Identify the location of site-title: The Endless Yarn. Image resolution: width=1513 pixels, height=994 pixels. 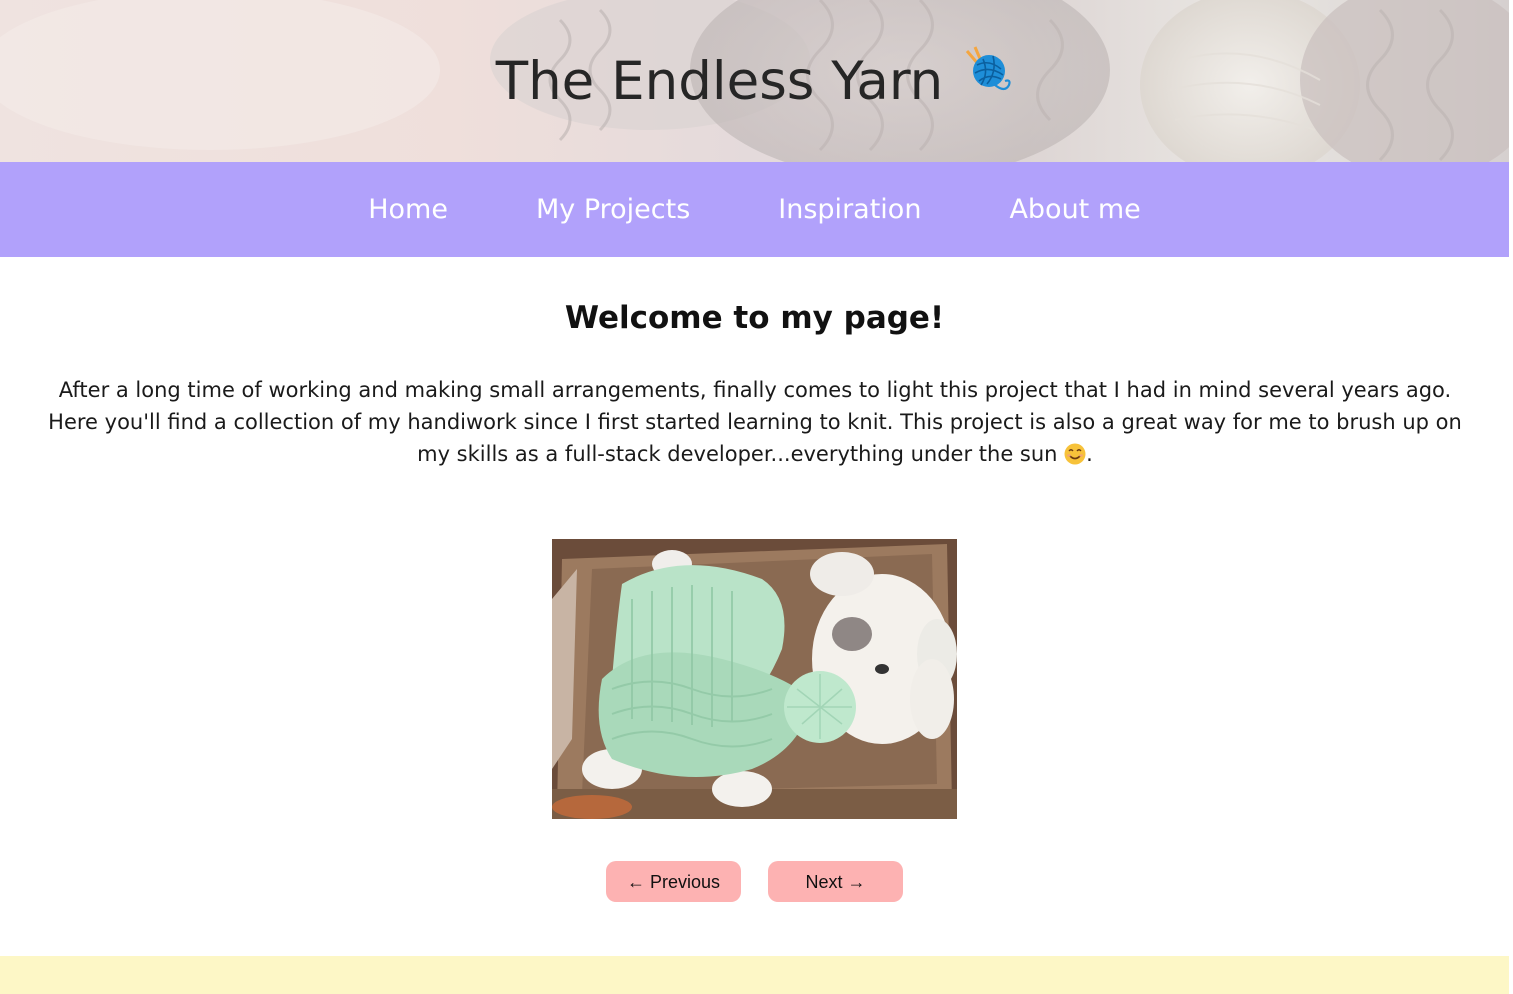
(754, 80).